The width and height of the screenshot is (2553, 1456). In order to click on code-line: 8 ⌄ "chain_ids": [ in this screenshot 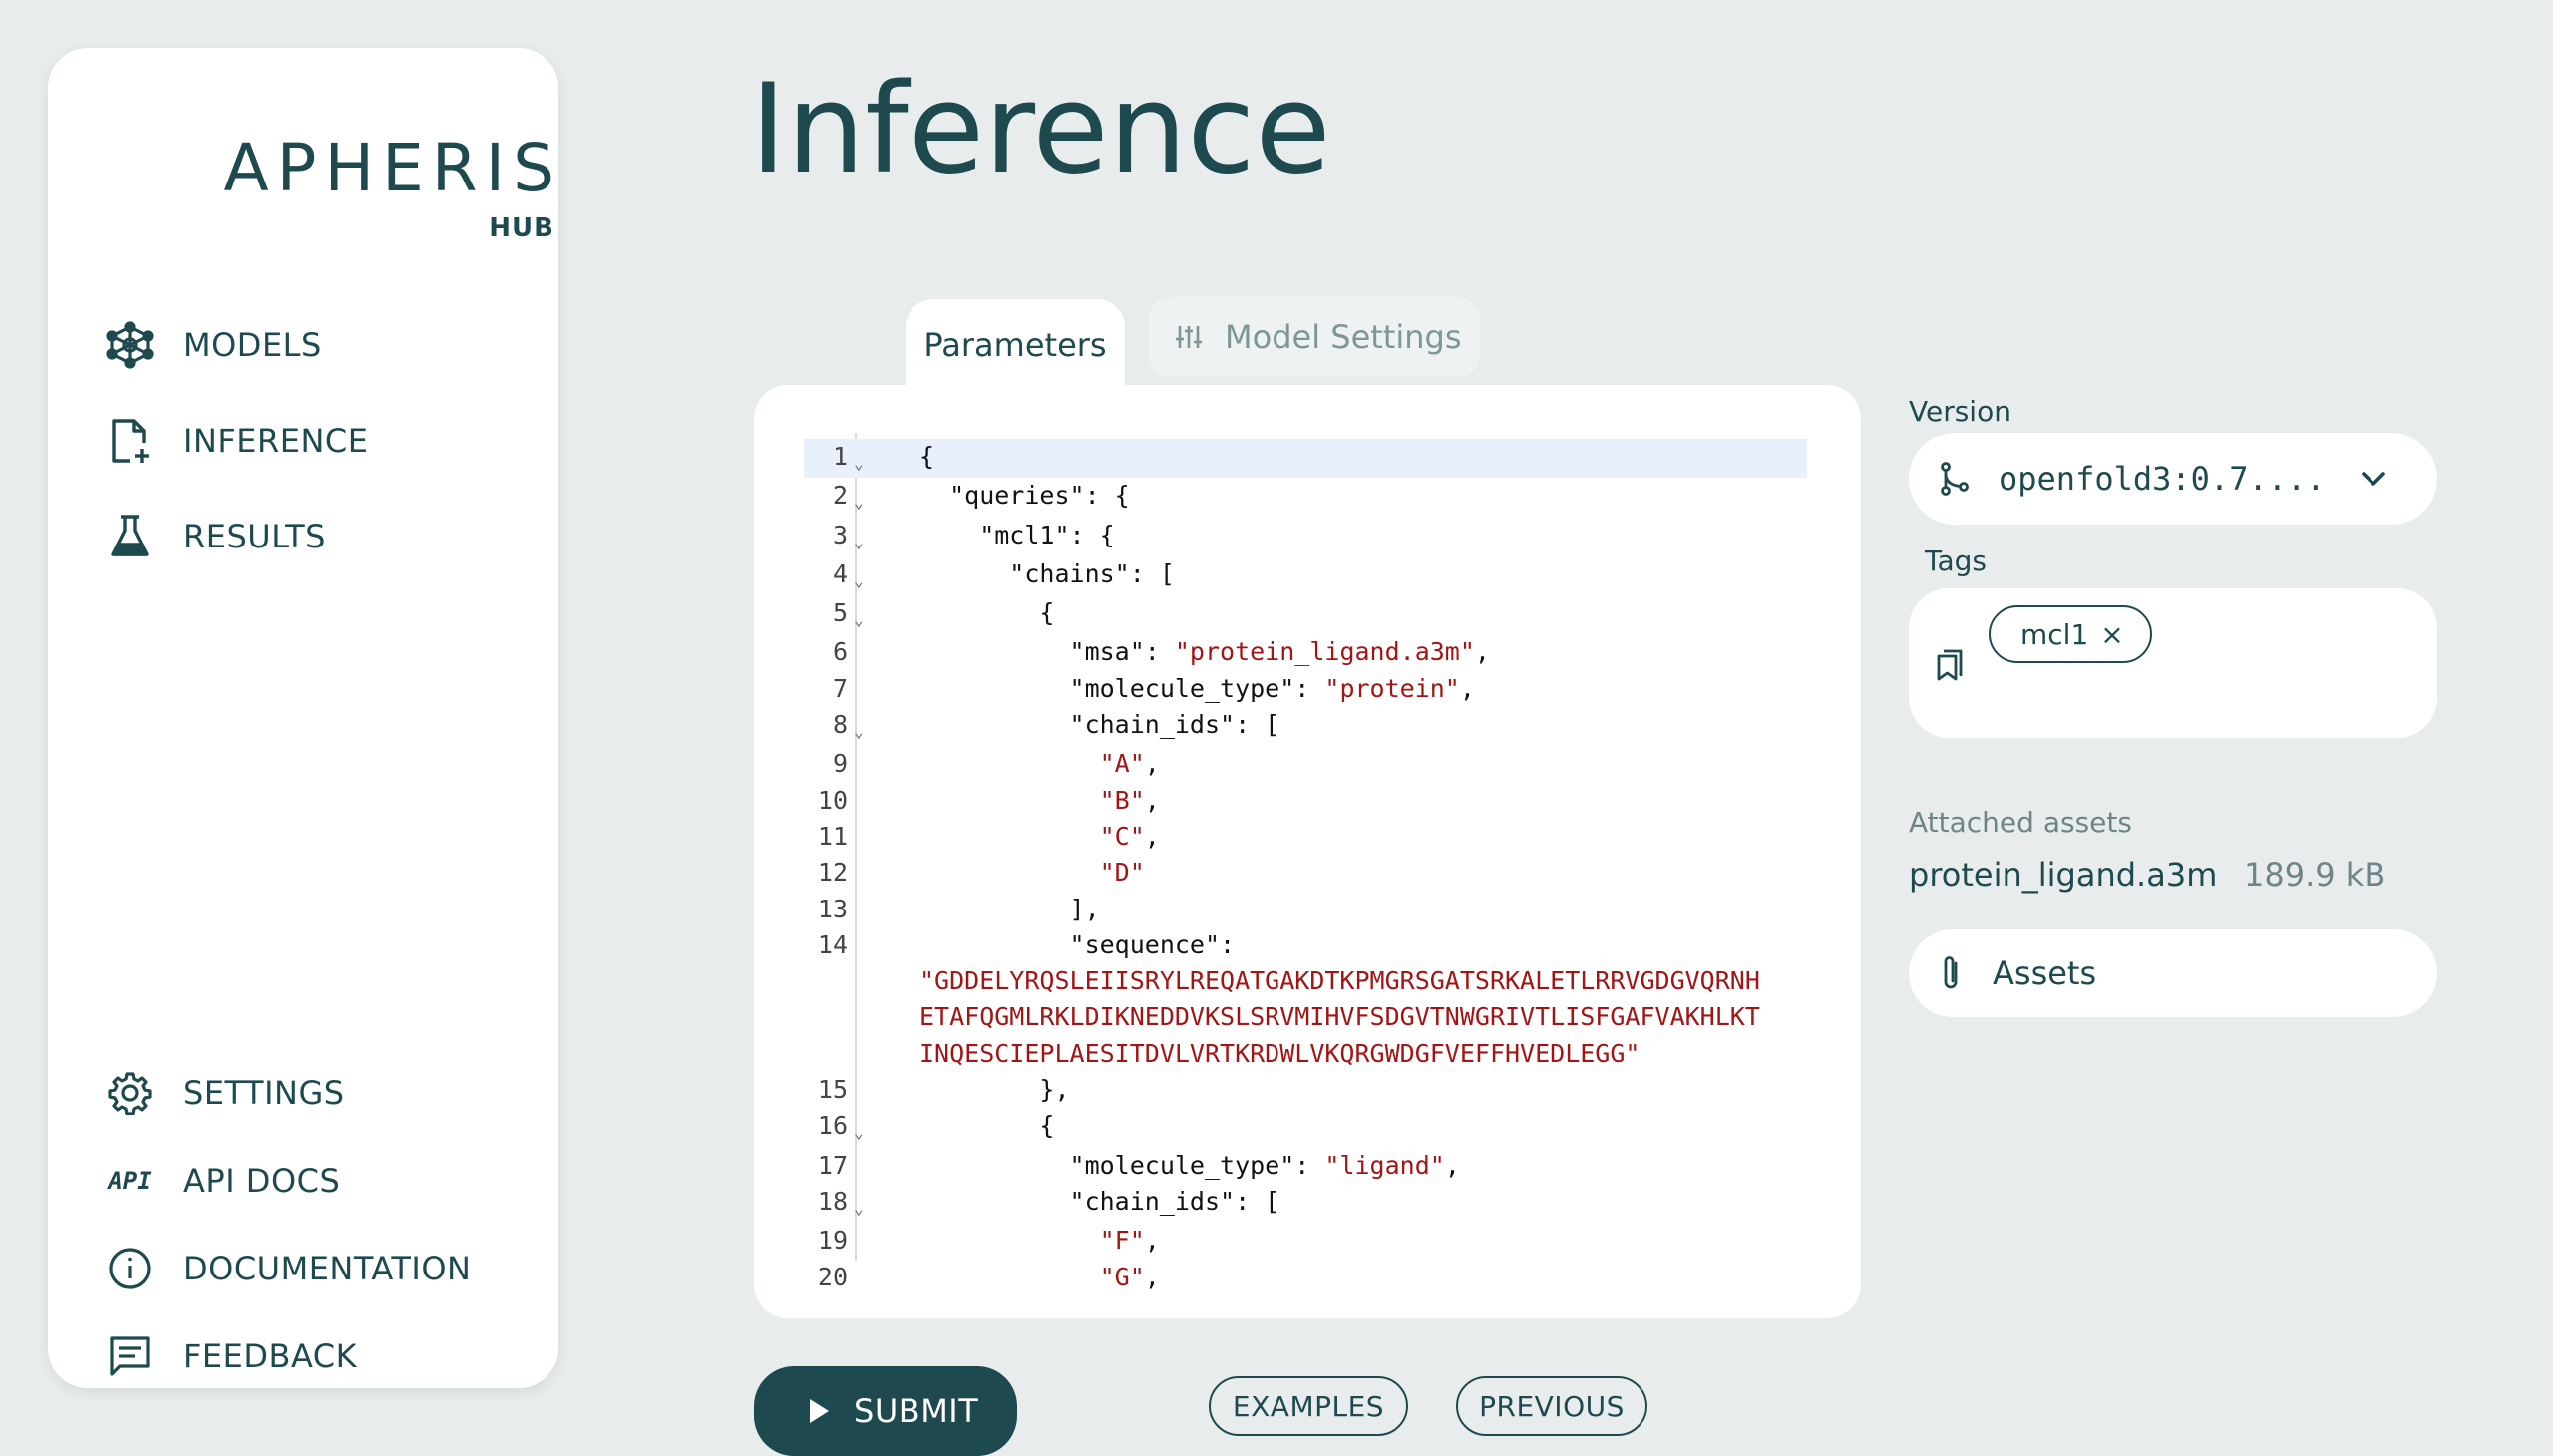, I will do `click(1306, 726)`.